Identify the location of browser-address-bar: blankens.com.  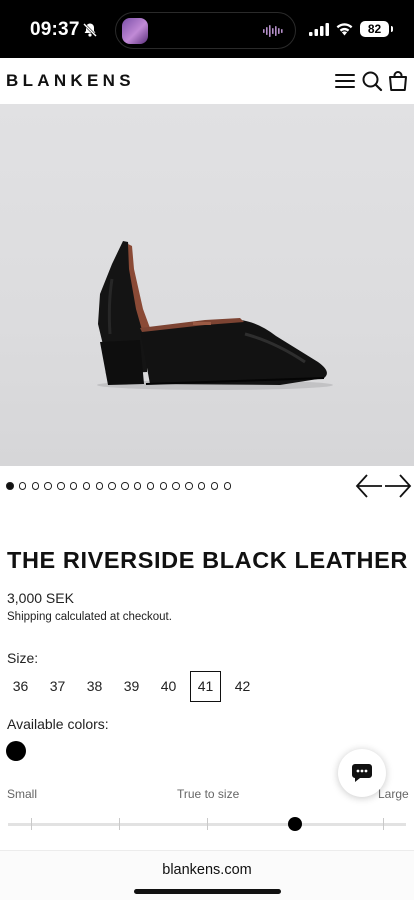
(207, 875).